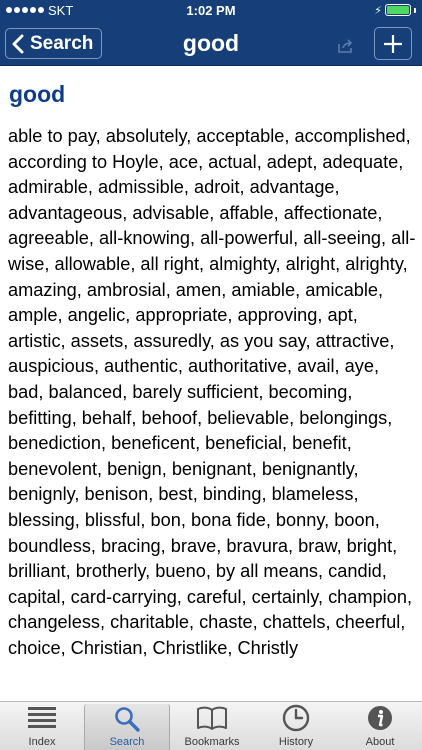  I want to click on clock-icon, so click(296, 718).